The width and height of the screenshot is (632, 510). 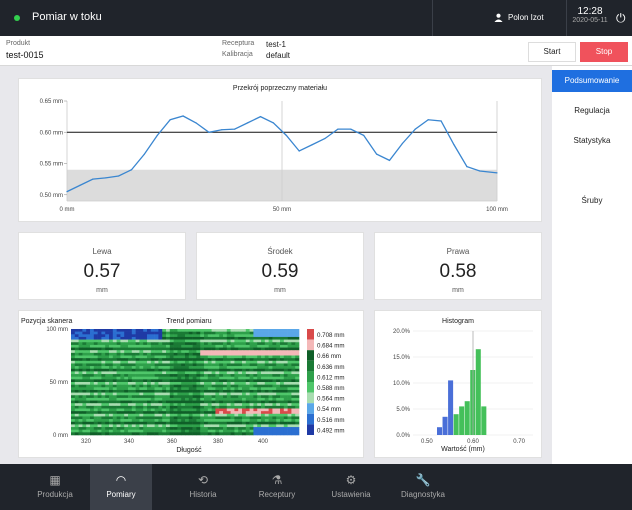 What do you see at coordinates (351, 487) in the screenshot?
I see `tab-settings: ⚙ Ustawienia` at bounding box center [351, 487].